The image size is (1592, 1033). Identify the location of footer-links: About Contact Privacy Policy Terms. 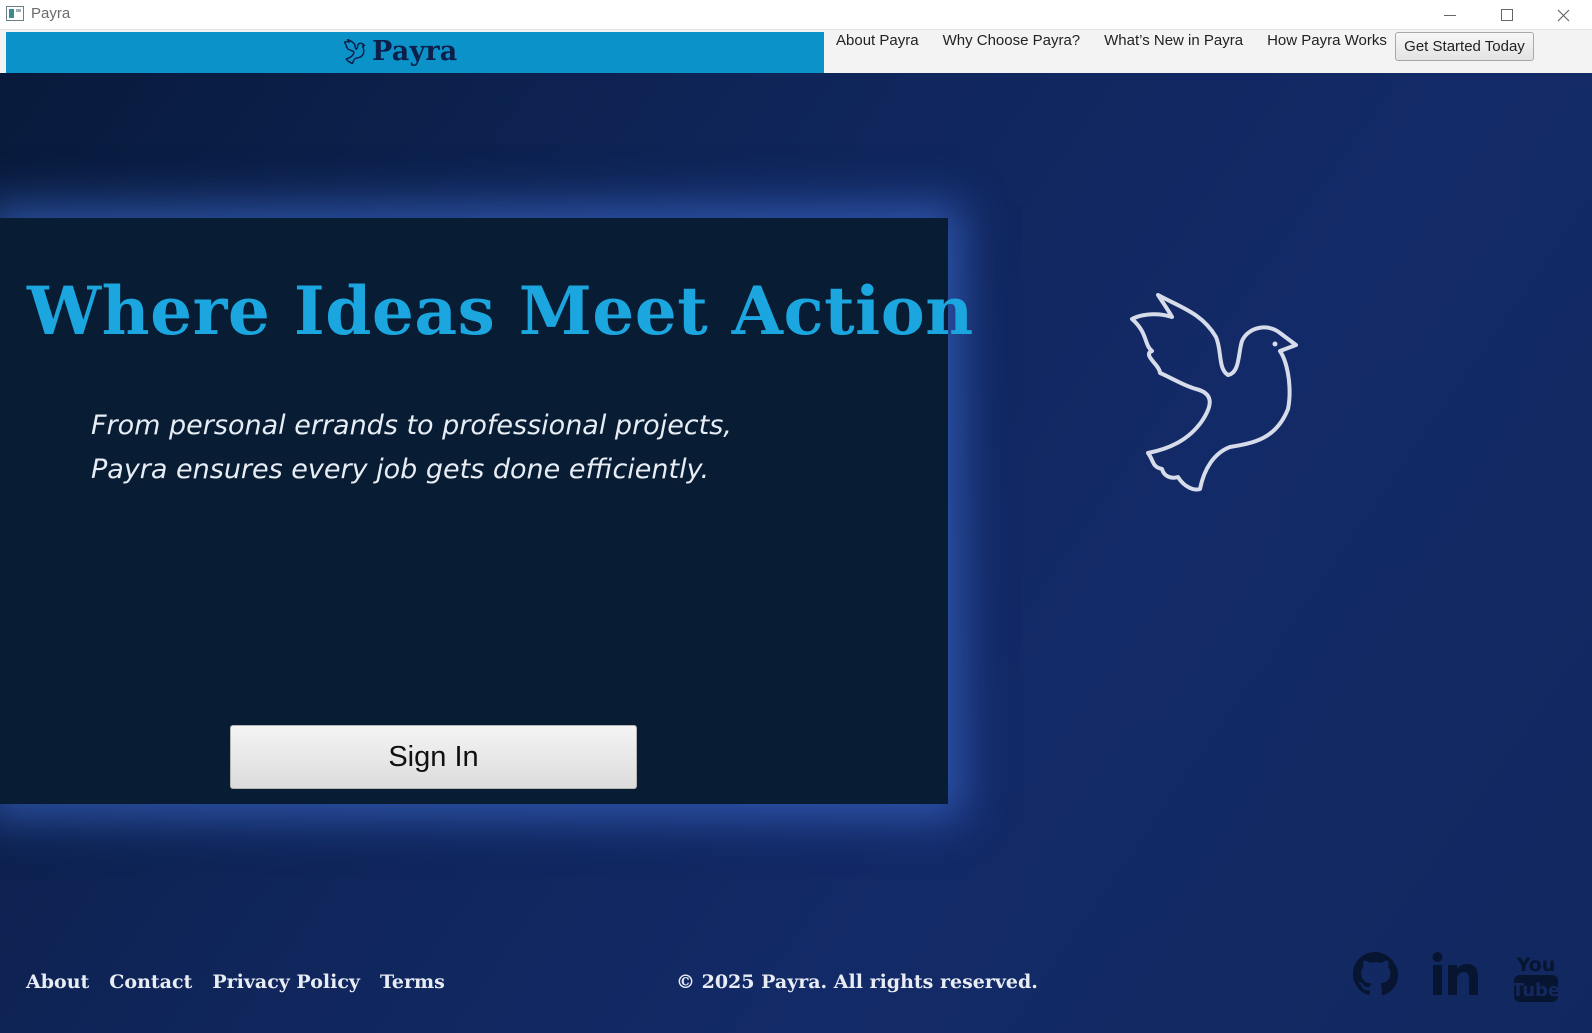
(235, 982).